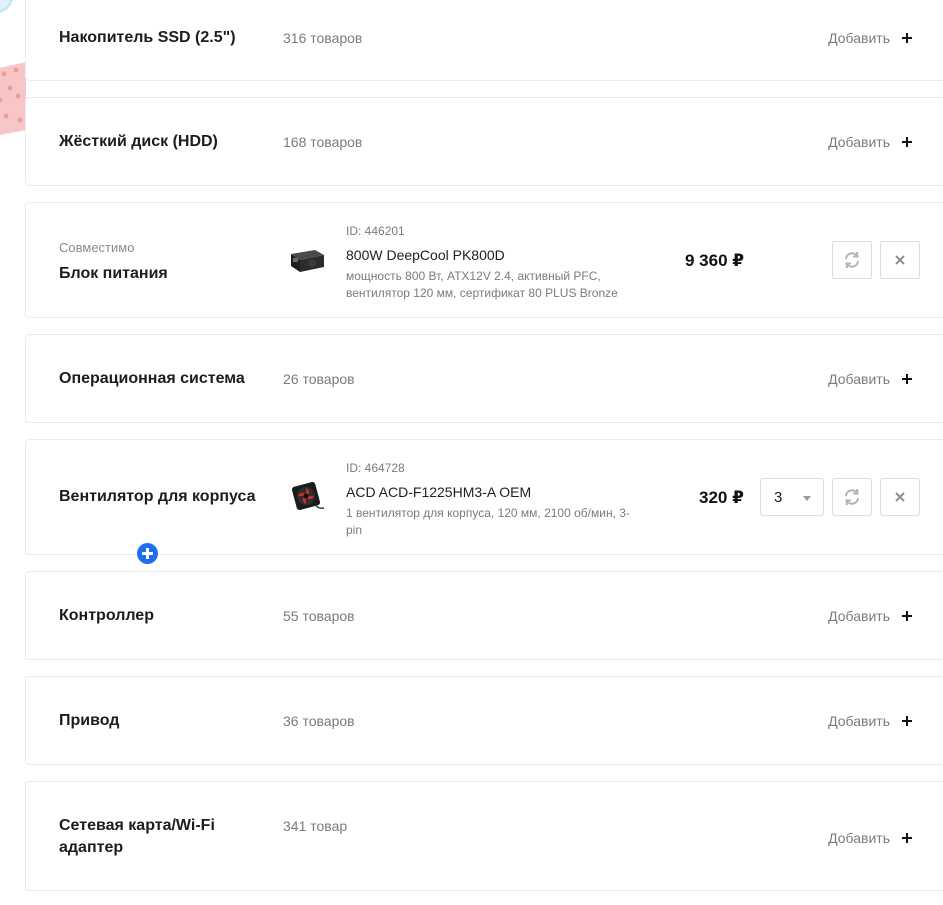 This screenshot has width=943, height=905. I want to click on category-row-hdd: Жёсткий диск (HDD) 168 товаров Добавить, so click(484, 141).